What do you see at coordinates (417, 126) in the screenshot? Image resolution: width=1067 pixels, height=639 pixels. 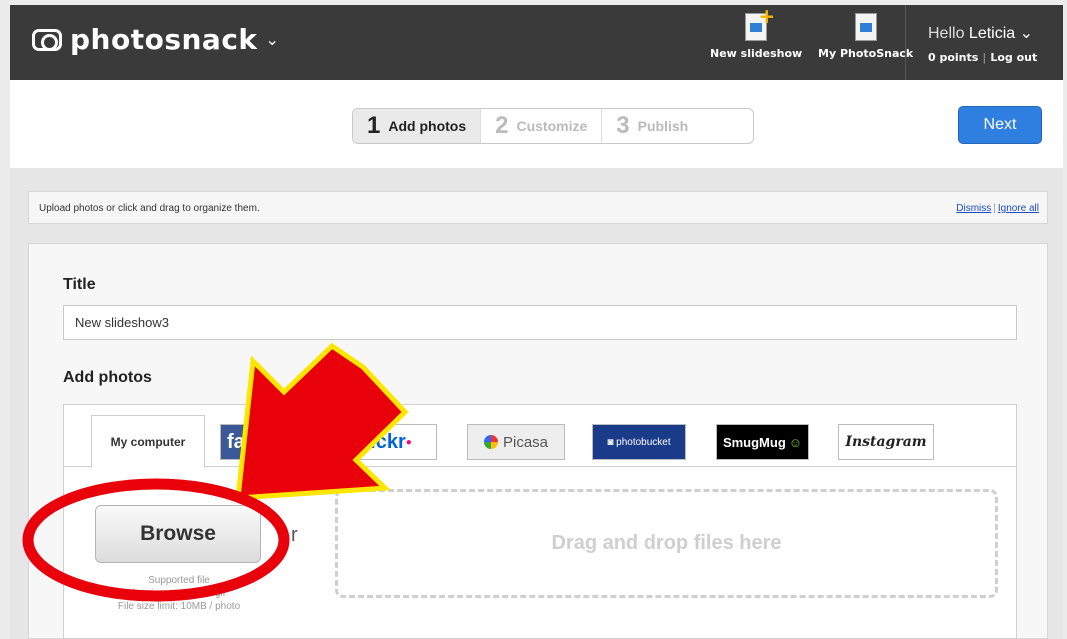 I see `step-add-photos: 1 Add photos` at bounding box center [417, 126].